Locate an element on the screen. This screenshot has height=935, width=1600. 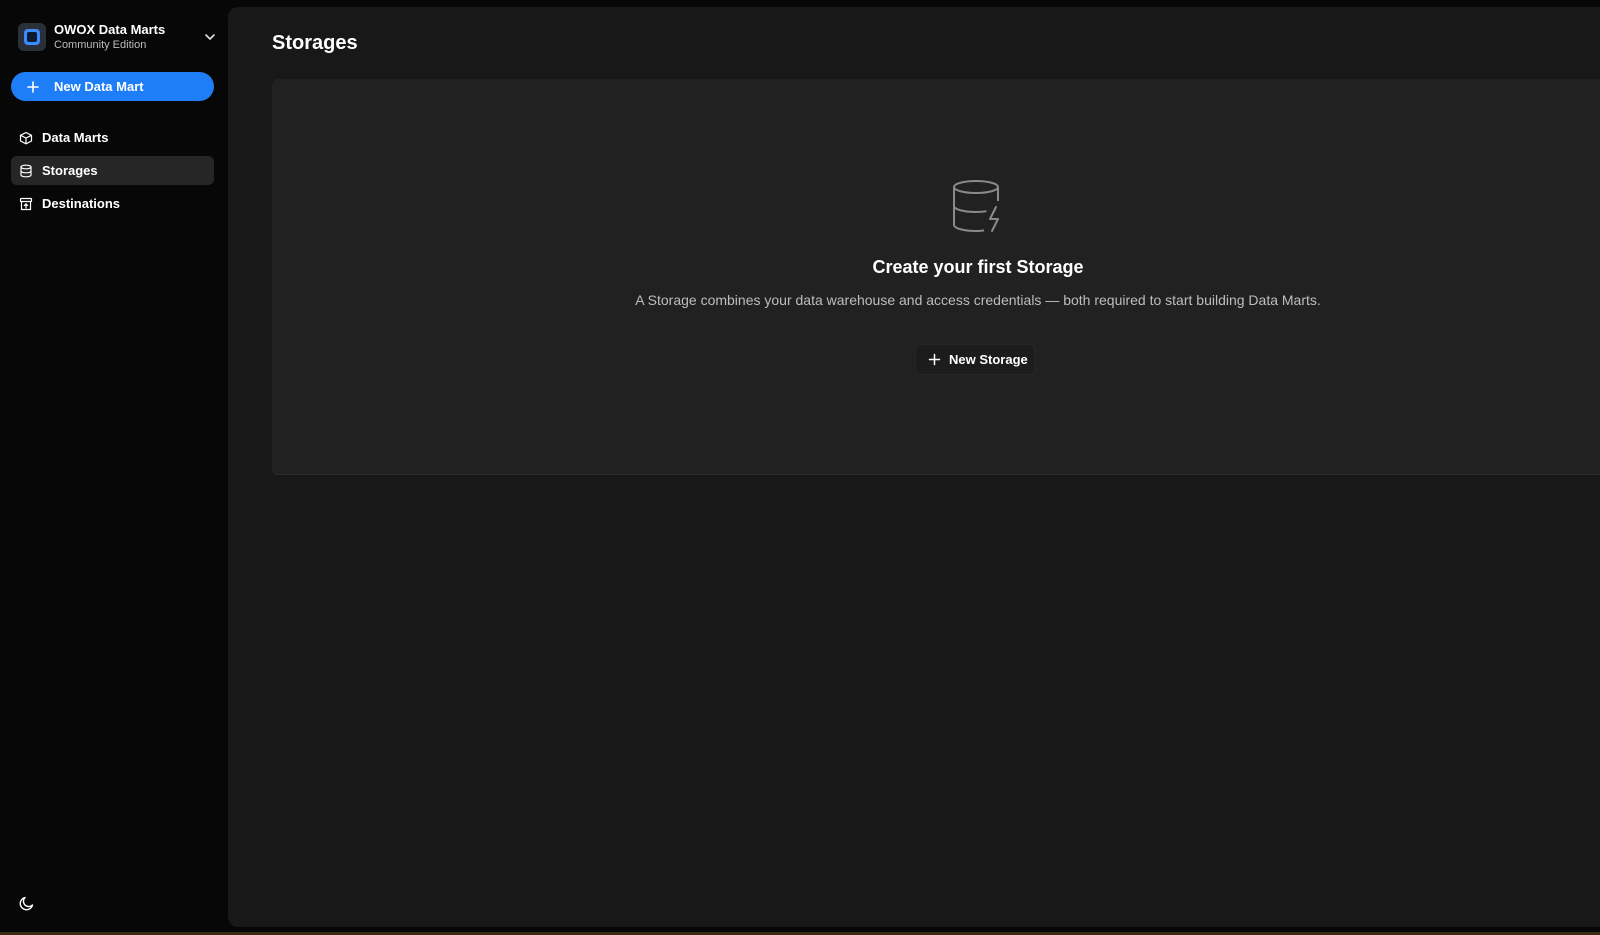
sidebar-item-destinations: Destinations is located at coordinates (112, 203).